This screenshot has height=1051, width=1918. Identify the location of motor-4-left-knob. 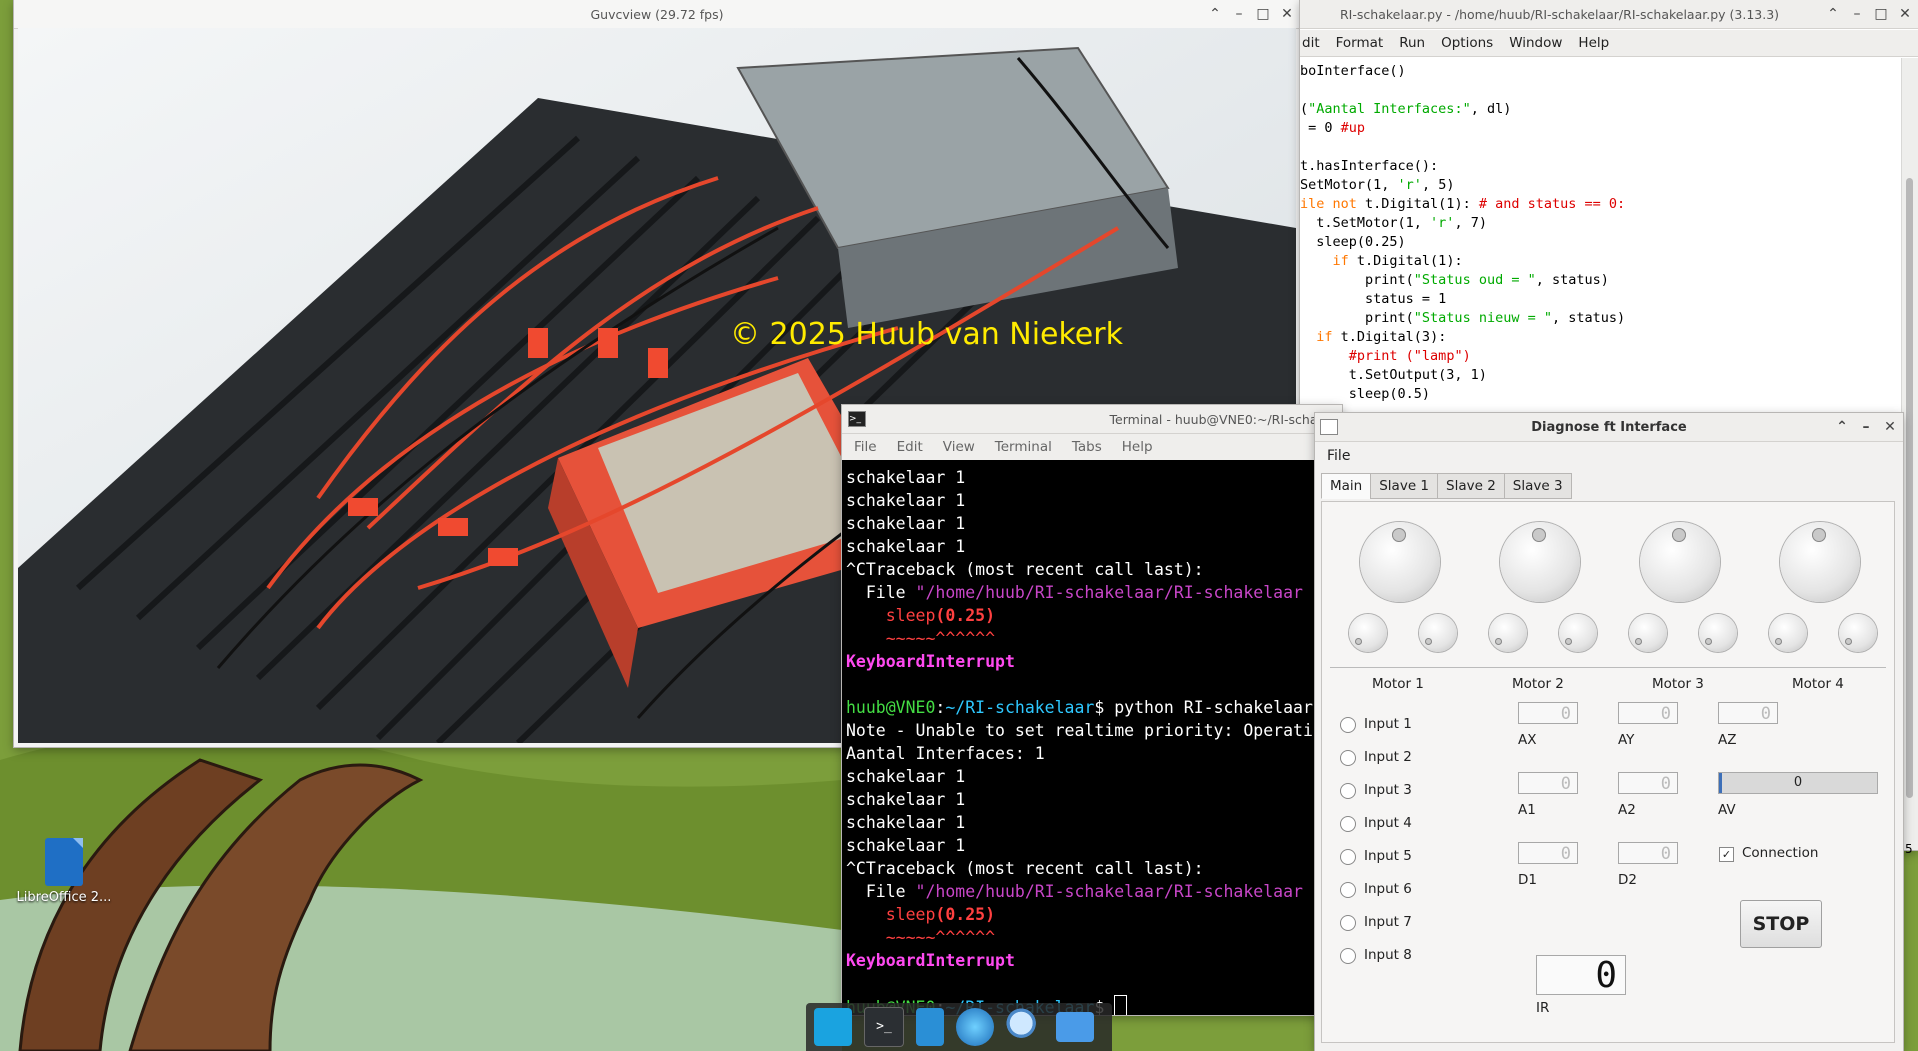
(1788, 633).